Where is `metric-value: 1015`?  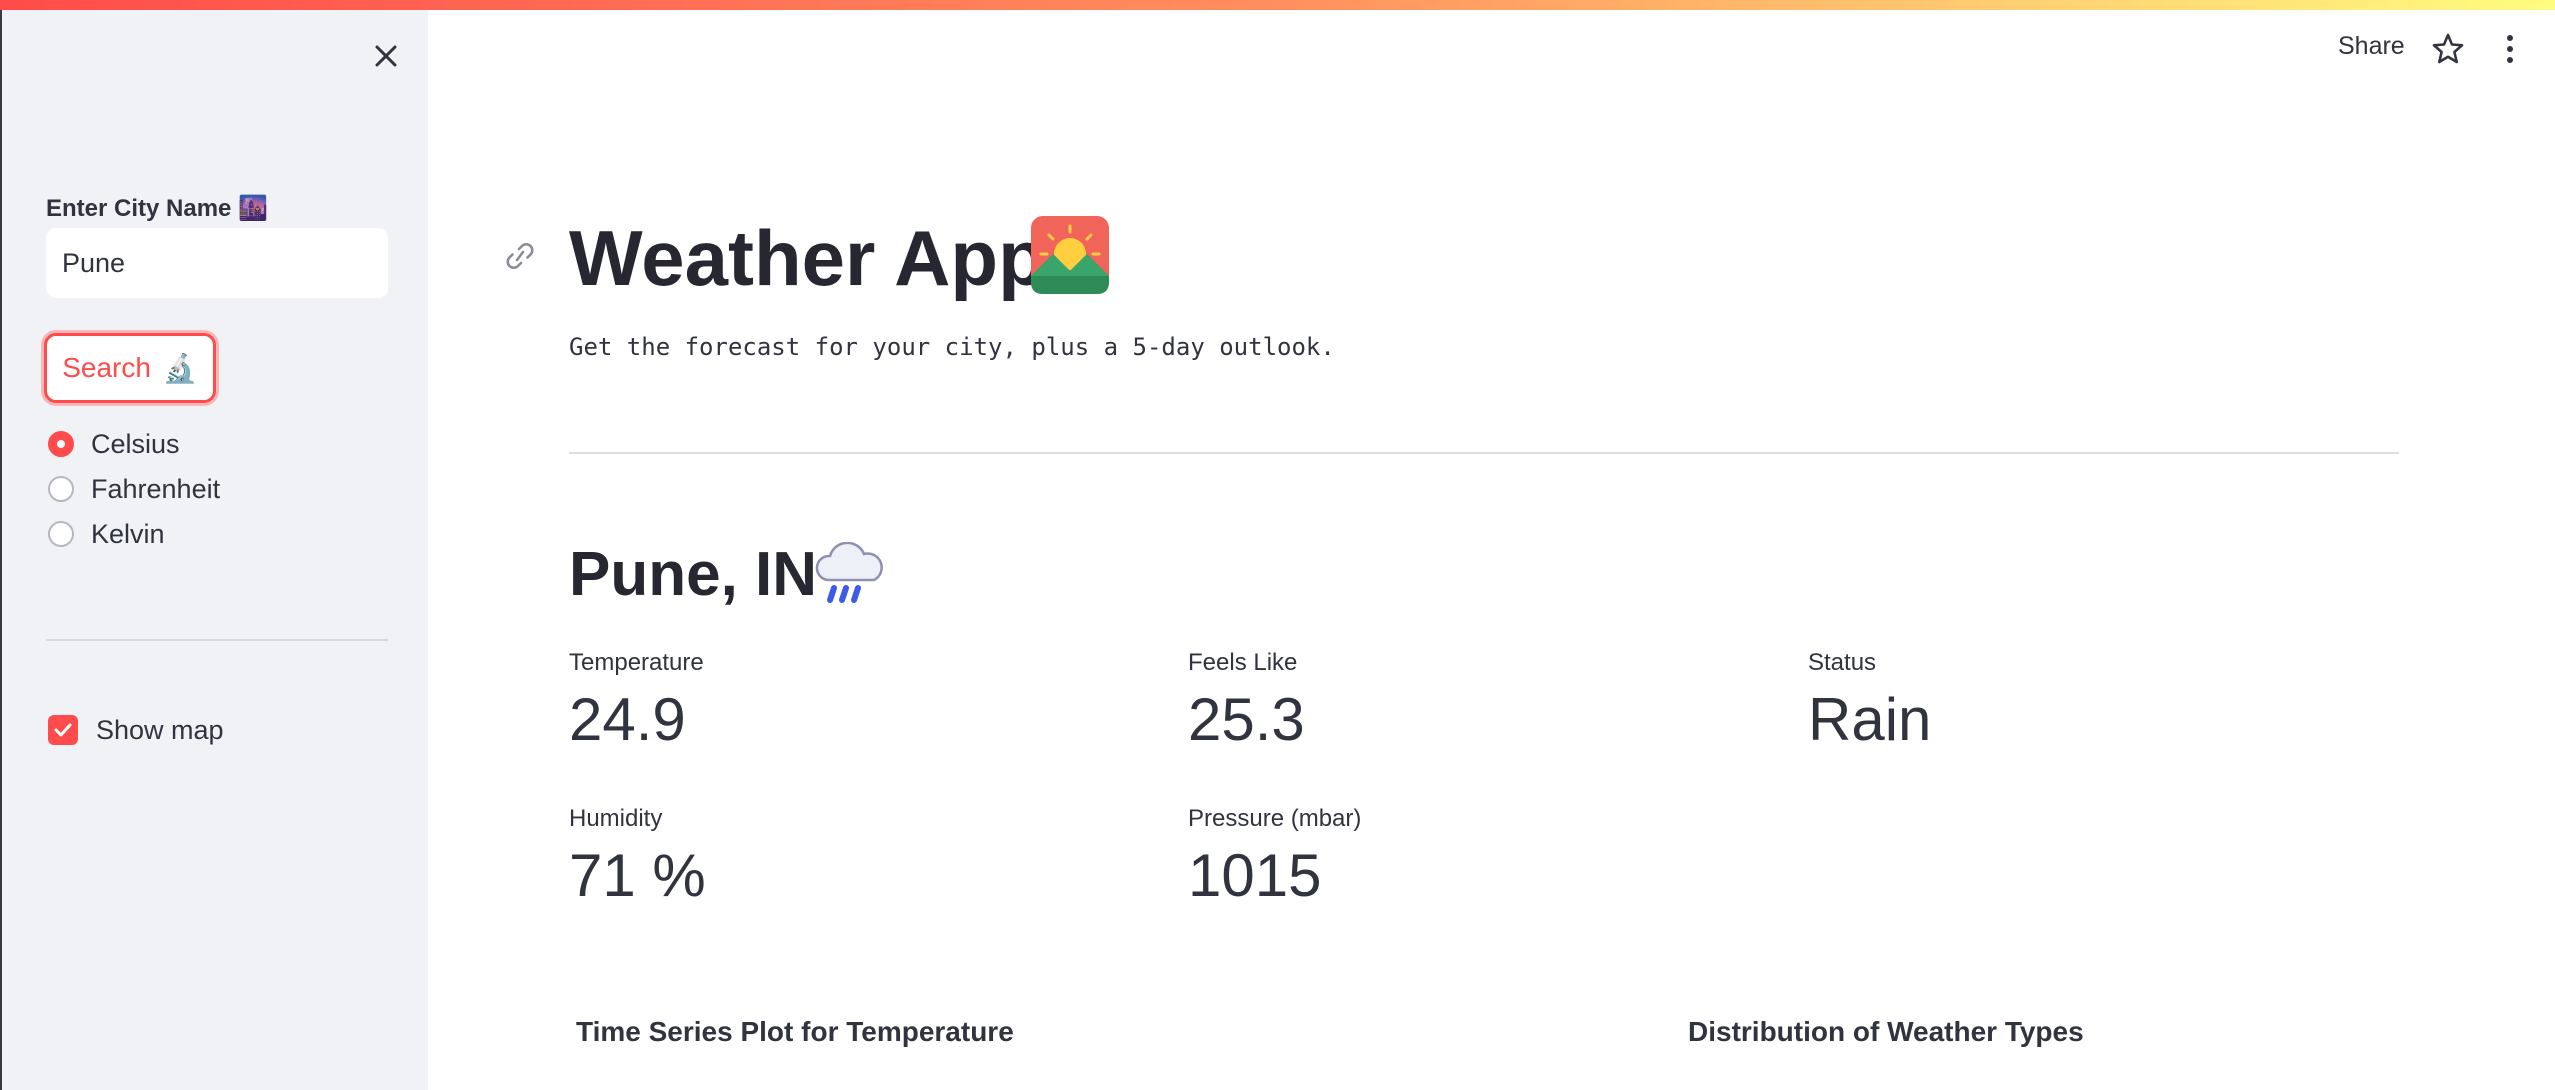 metric-value: 1015 is located at coordinates (1255, 875).